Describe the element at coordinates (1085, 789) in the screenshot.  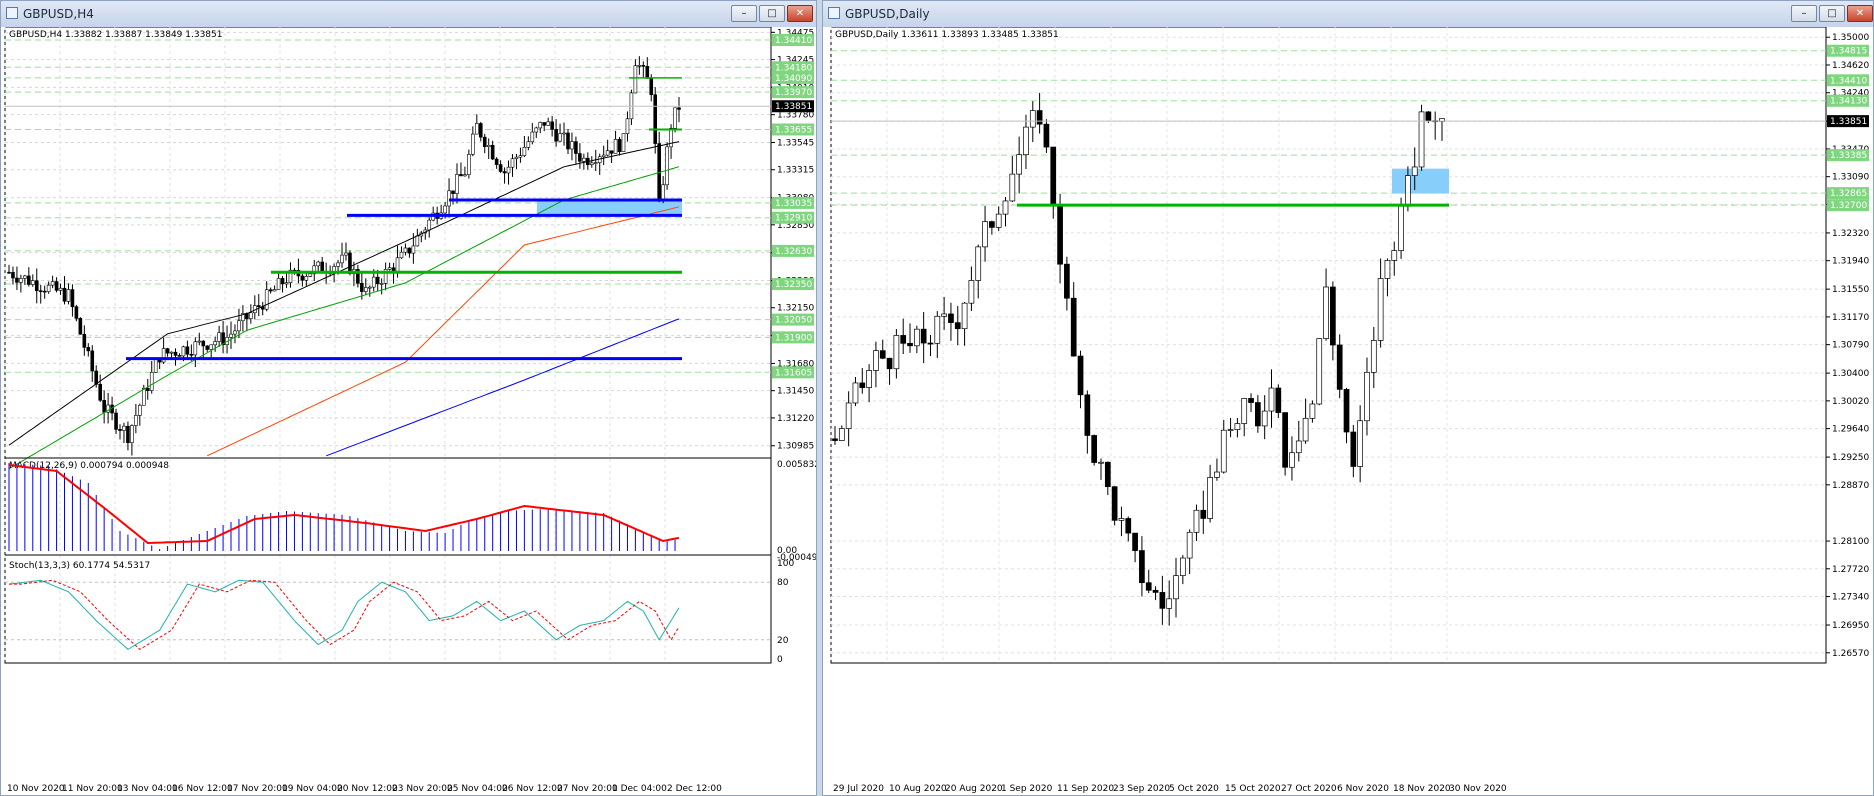
I see `time-axis-label: 11 Sep 2020` at that location.